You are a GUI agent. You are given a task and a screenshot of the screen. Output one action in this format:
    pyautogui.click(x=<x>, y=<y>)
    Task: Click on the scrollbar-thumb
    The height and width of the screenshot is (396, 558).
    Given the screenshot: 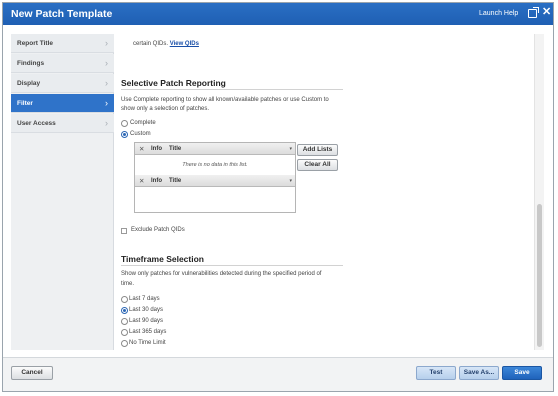 What is the action you would take?
    pyautogui.click(x=539, y=275)
    